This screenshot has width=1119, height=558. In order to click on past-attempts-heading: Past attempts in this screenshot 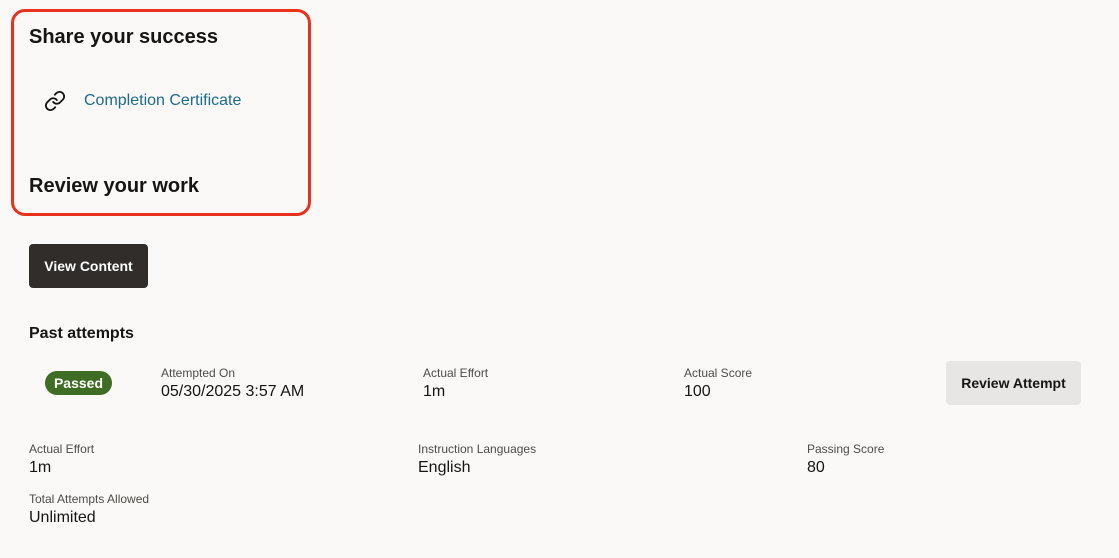, I will do `click(81, 333)`.